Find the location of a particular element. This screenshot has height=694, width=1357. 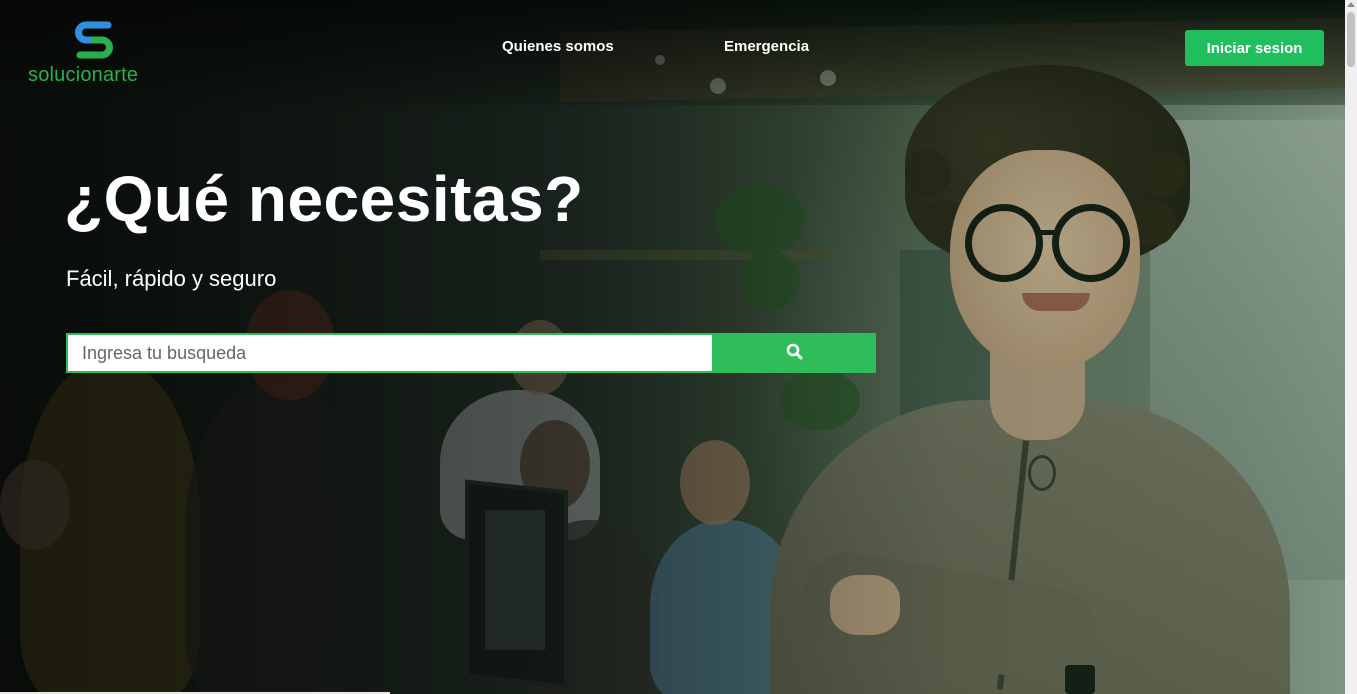

brand-logo-link: solucionarte is located at coordinates (98, 54).